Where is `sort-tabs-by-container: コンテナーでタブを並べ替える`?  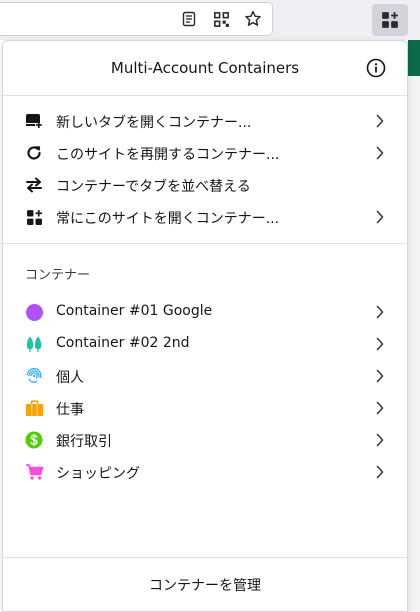 sort-tabs-by-container: コンテナーでタブを並べ替える is located at coordinates (205, 185).